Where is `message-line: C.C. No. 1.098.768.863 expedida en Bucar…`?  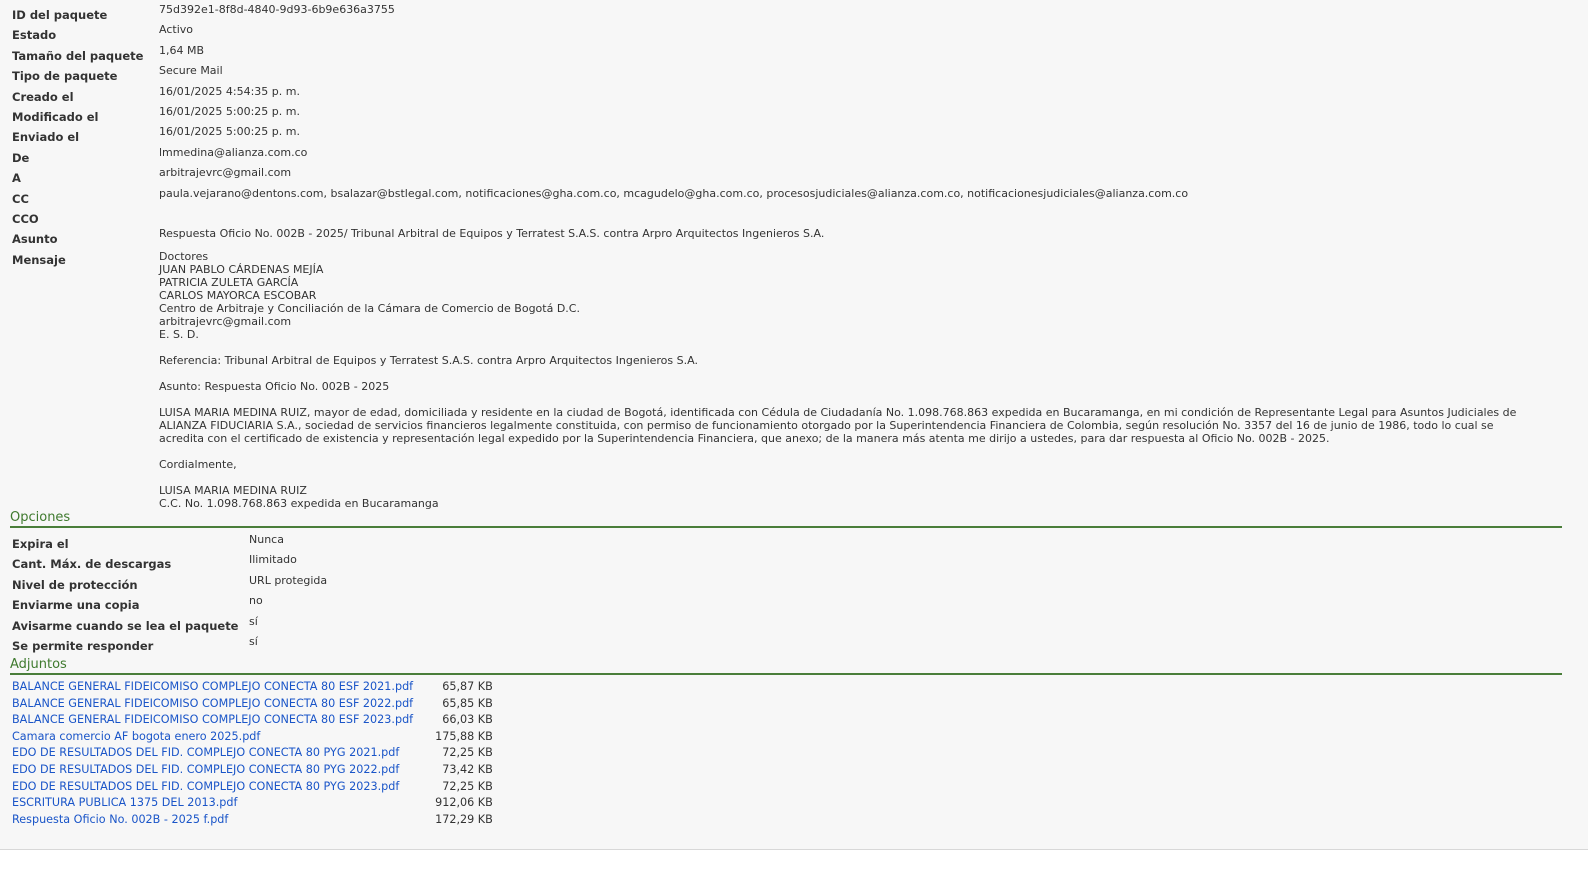
message-line: C.C. No. 1.098.768.863 expedida en Bucar… is located at coordinates (299, 503).